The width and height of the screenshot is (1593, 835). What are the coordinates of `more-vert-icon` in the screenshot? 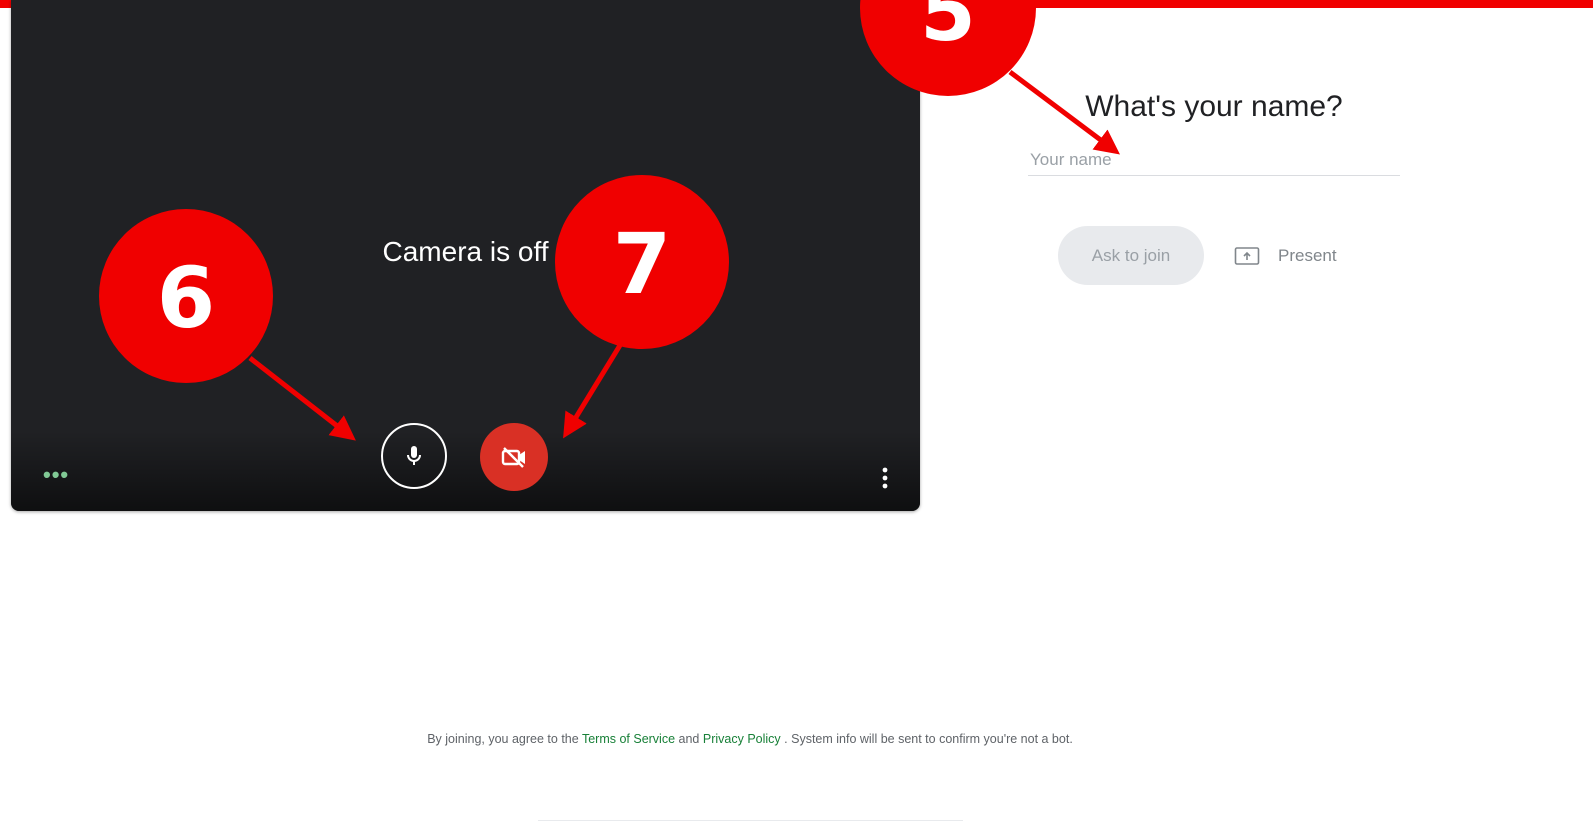 It's located at (885, 478).